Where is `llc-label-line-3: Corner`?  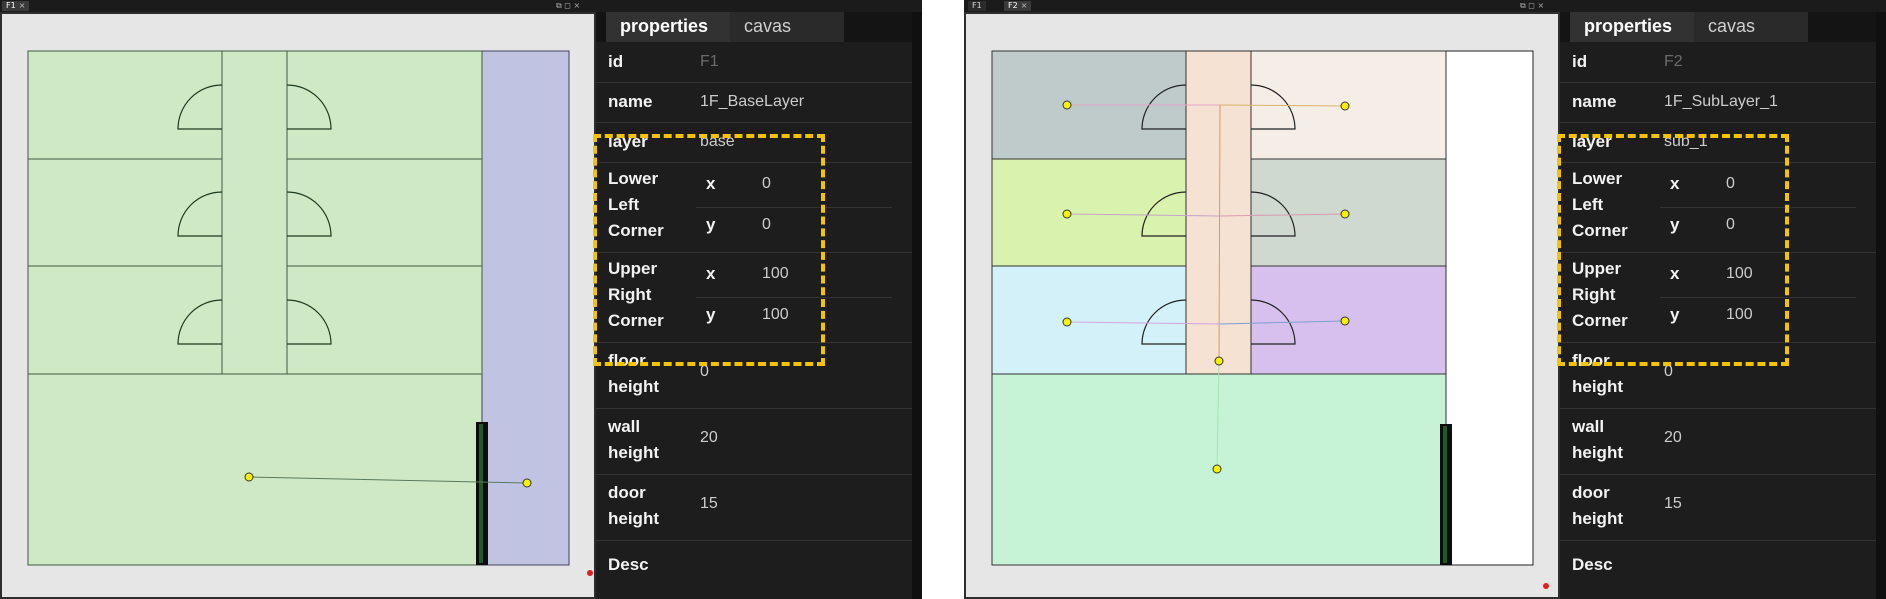 llc-label-line-3: Corner is located at coordinates (636, 230).